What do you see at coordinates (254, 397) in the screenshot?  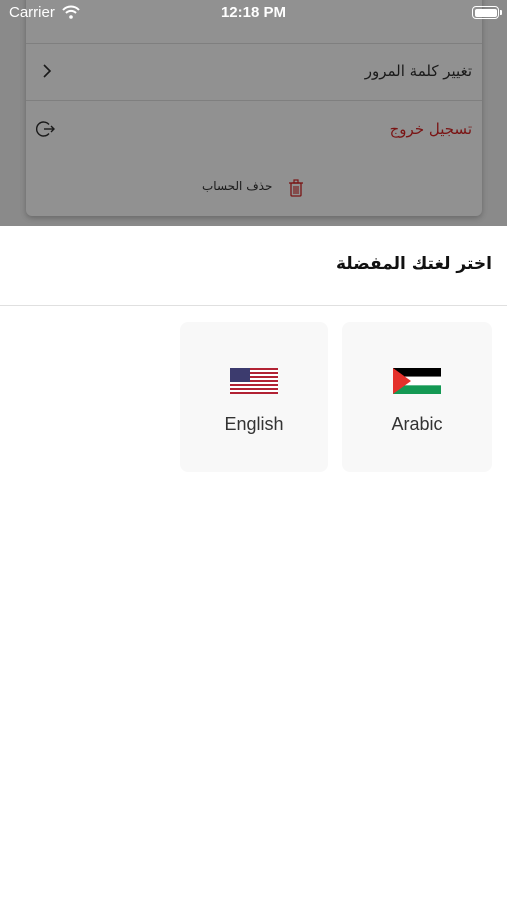 I see `language-option-english: English` at bounding box center [254, 397].